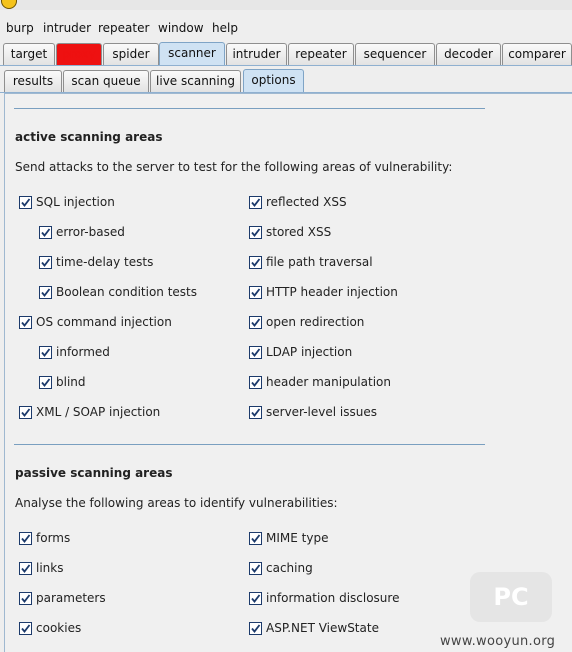  What do you see at coordinates (29, 54) in the screenshot?
I see `tab-target: target` at bounding box center [29, 54].